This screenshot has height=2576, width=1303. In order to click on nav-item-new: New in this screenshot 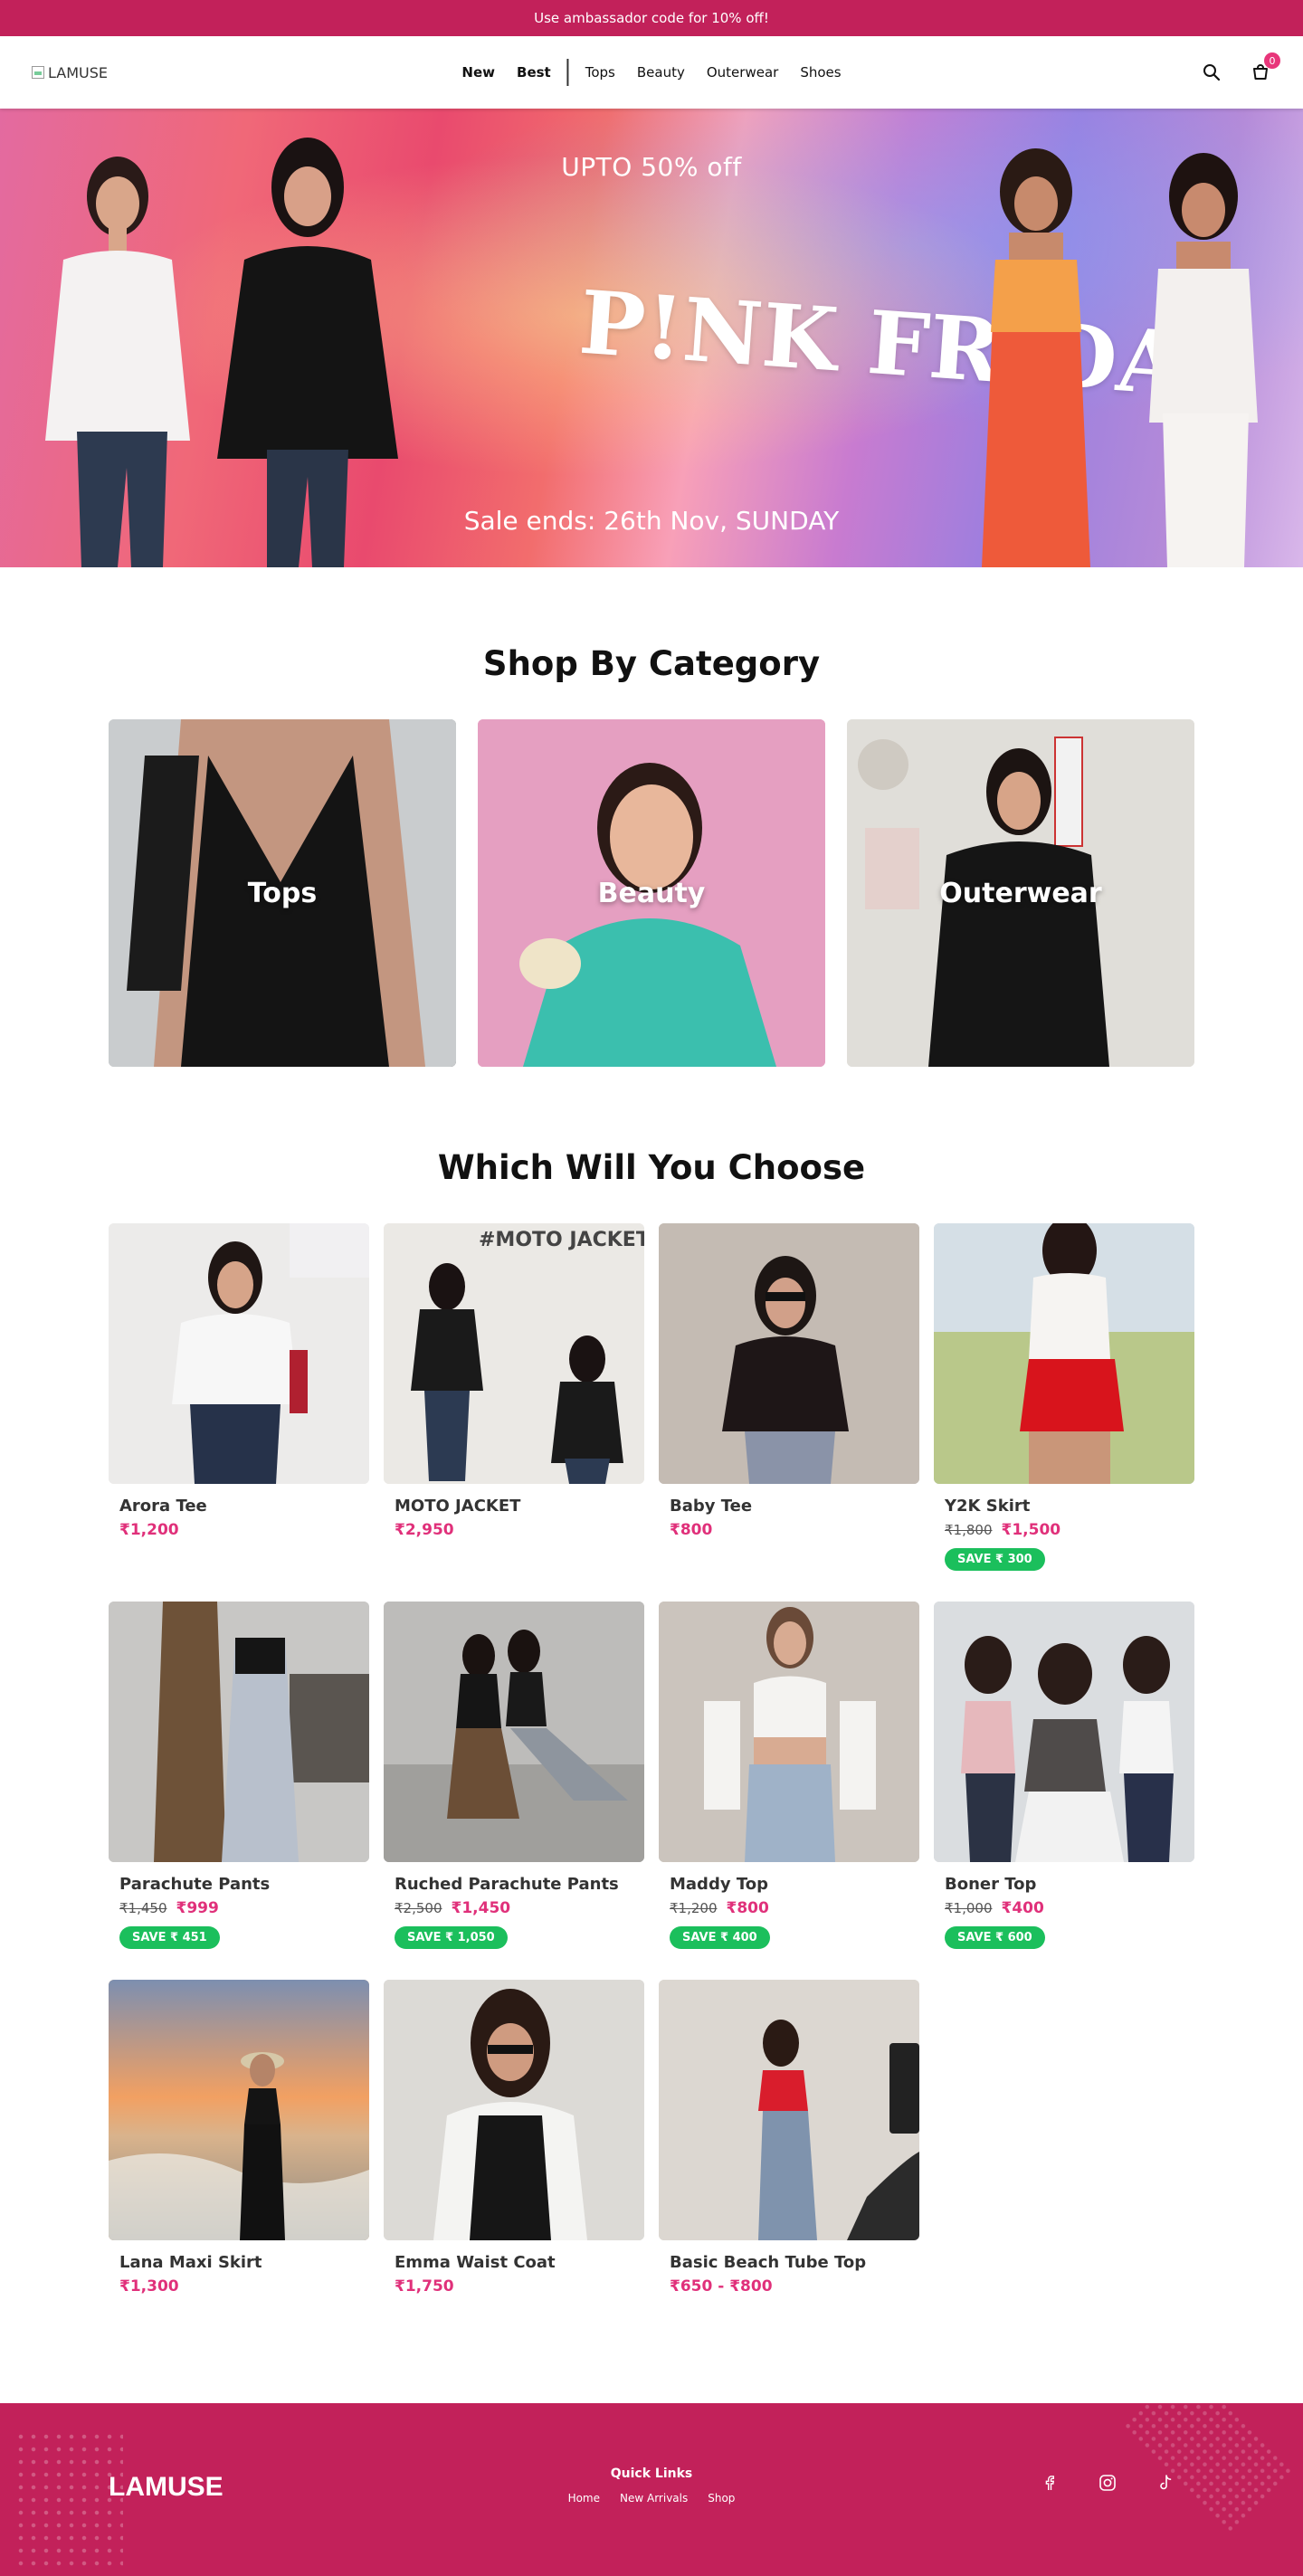, I will do `click(478, 72)`.